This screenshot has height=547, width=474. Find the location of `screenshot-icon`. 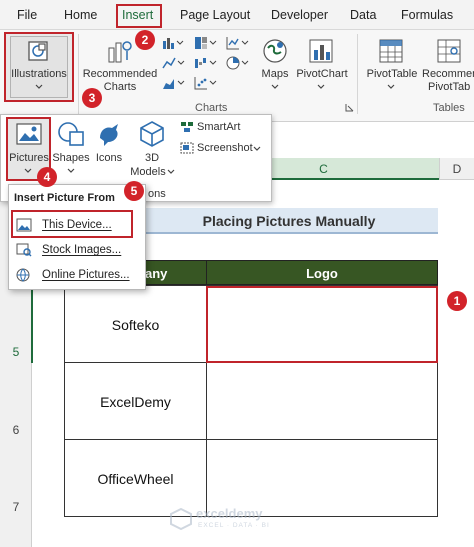

screenshot-icon is located at coordinates (187, 148).